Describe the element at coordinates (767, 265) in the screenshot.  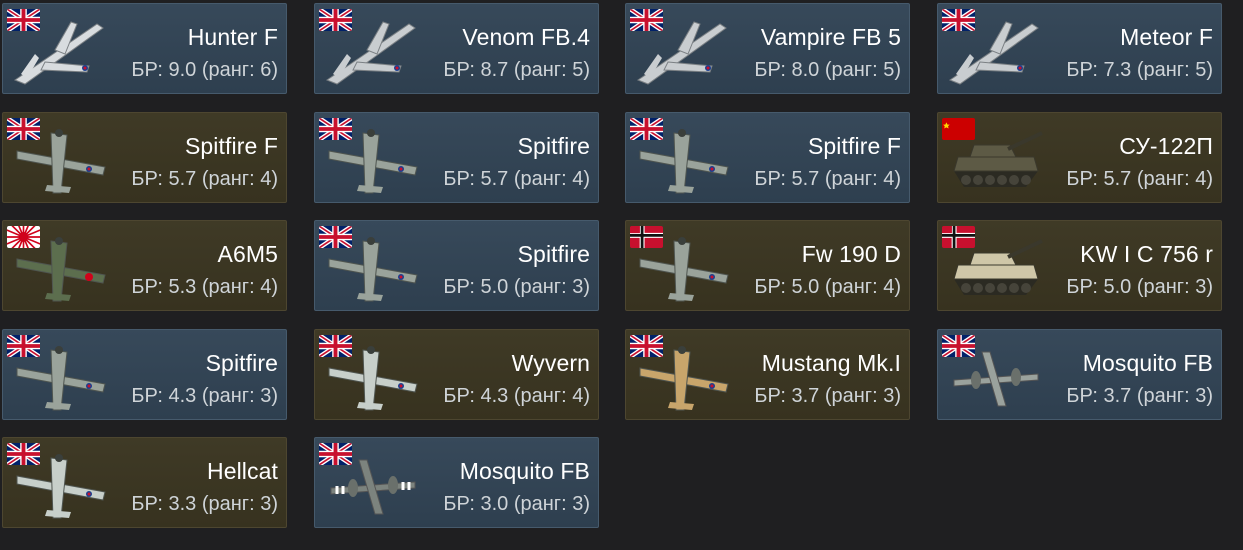
I see `vehicle-card: Fw 190 D БР: 5.0 (ранг: 4)` at that location.